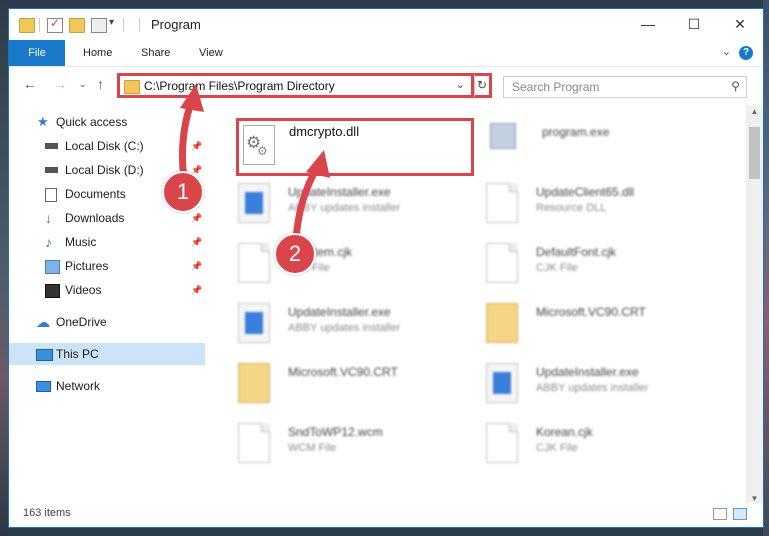  Describe the element at coordinates (335, 432) in the screenshot. I see `file-name: SndToWP12.wcm` at that location.